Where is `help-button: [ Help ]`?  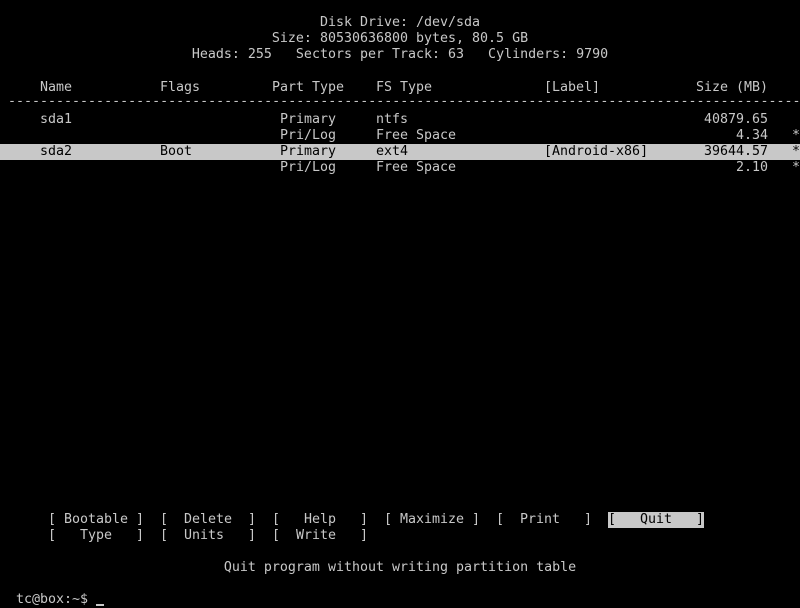 help-button: [ Help ] is located at coordinates (320, 520).